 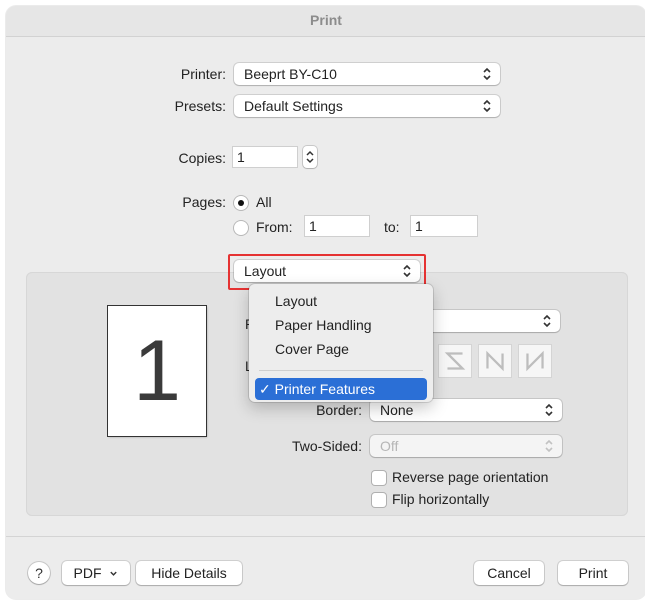 I want to click on menu-item-layout: Layout, so click(x=296, y=301).